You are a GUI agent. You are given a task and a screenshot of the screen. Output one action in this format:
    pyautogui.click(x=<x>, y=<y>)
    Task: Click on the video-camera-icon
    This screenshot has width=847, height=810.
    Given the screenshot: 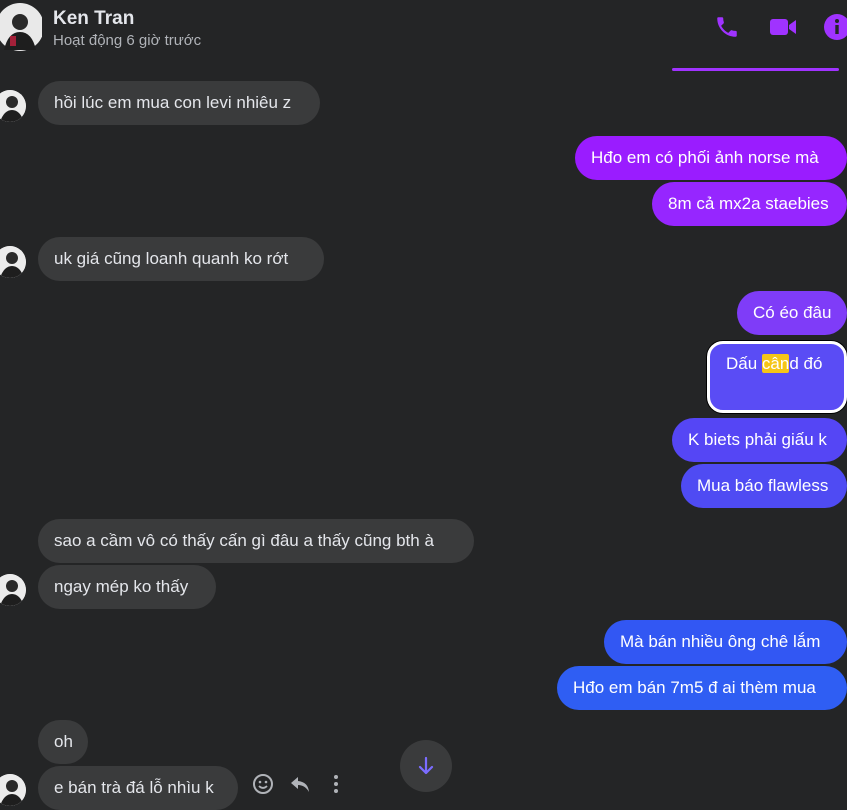 What is the action you would take?
    pyautogui.click(x=783, y=27)
    